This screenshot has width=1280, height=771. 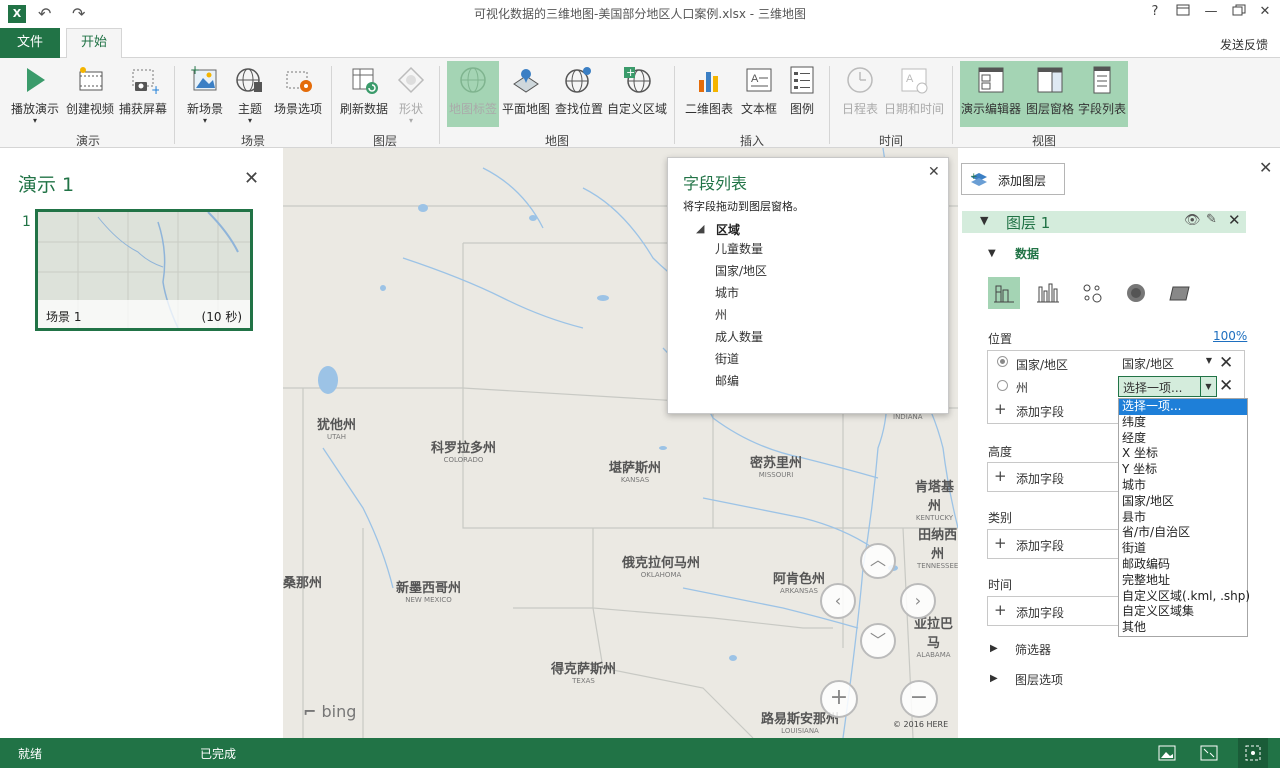 What do you see at coordinates (1183, 454) in the screenshot?
I see `dropdown-option: X 坐标` at bounding box center [1183, 454].